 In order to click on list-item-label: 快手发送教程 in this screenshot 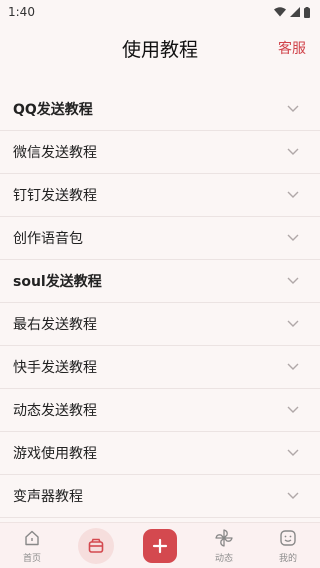, I will do `click(55, 368)`.